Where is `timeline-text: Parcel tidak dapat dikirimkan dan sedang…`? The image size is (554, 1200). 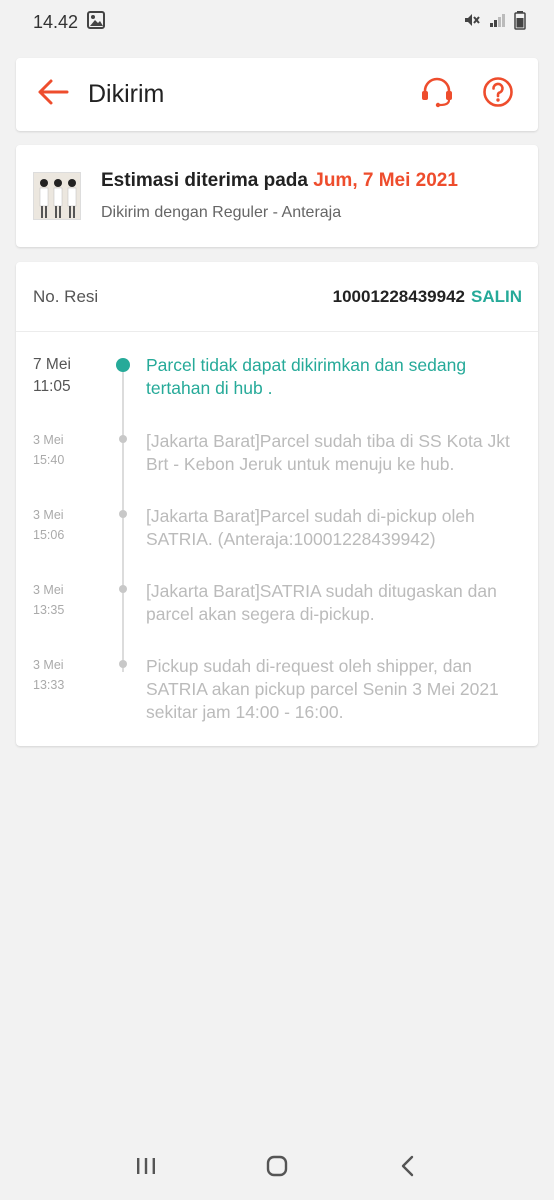 timeline-text: Parcel tidak dapat dikirimkan dan sedang… is located at coordinates (306, 376).